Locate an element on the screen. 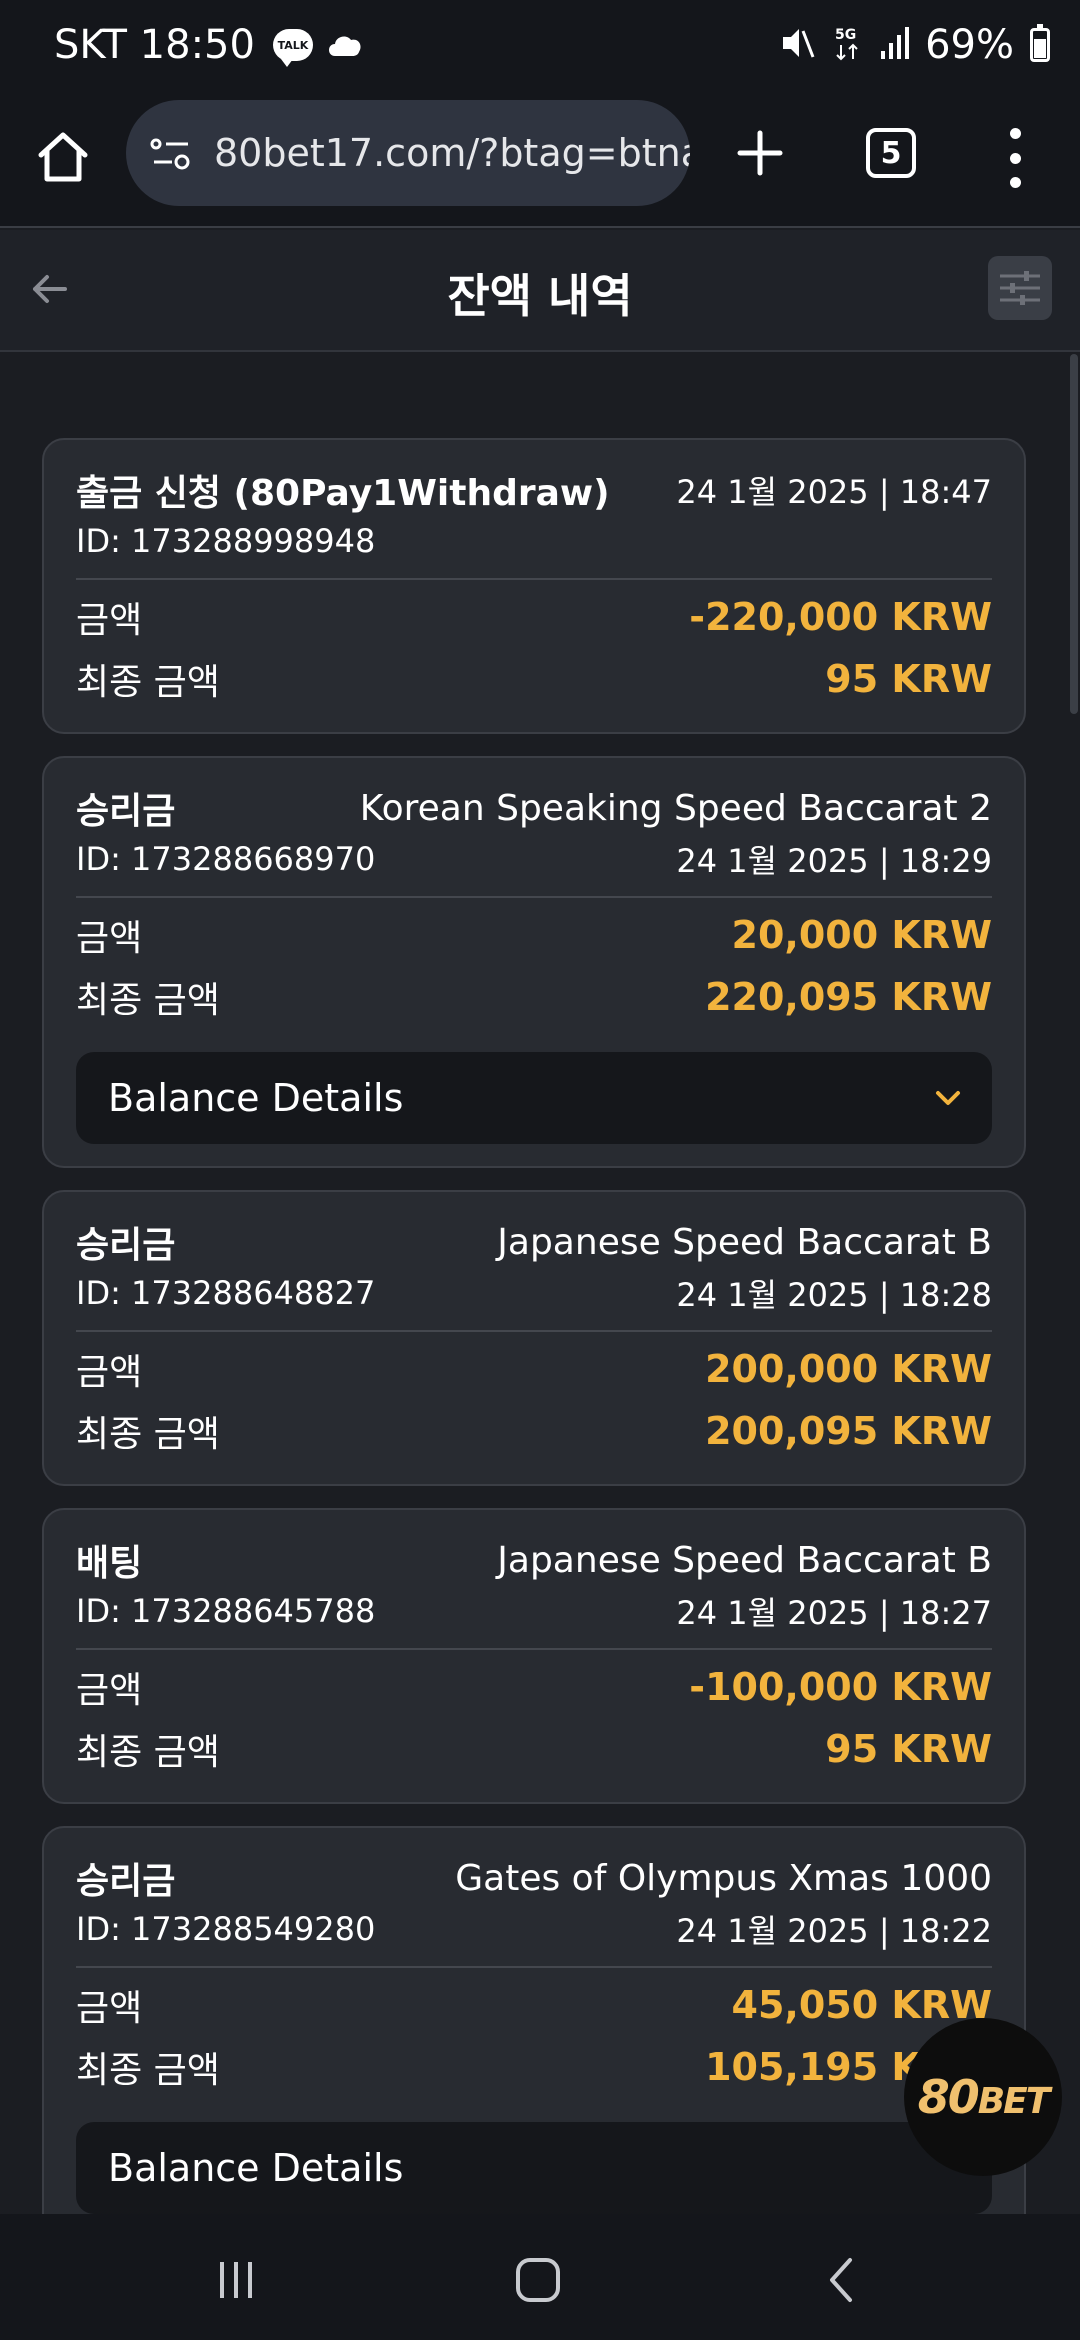 The image size is (1080, 2340). transaction-id: ID: 173288645788 is located at coordinates (226, 1611).